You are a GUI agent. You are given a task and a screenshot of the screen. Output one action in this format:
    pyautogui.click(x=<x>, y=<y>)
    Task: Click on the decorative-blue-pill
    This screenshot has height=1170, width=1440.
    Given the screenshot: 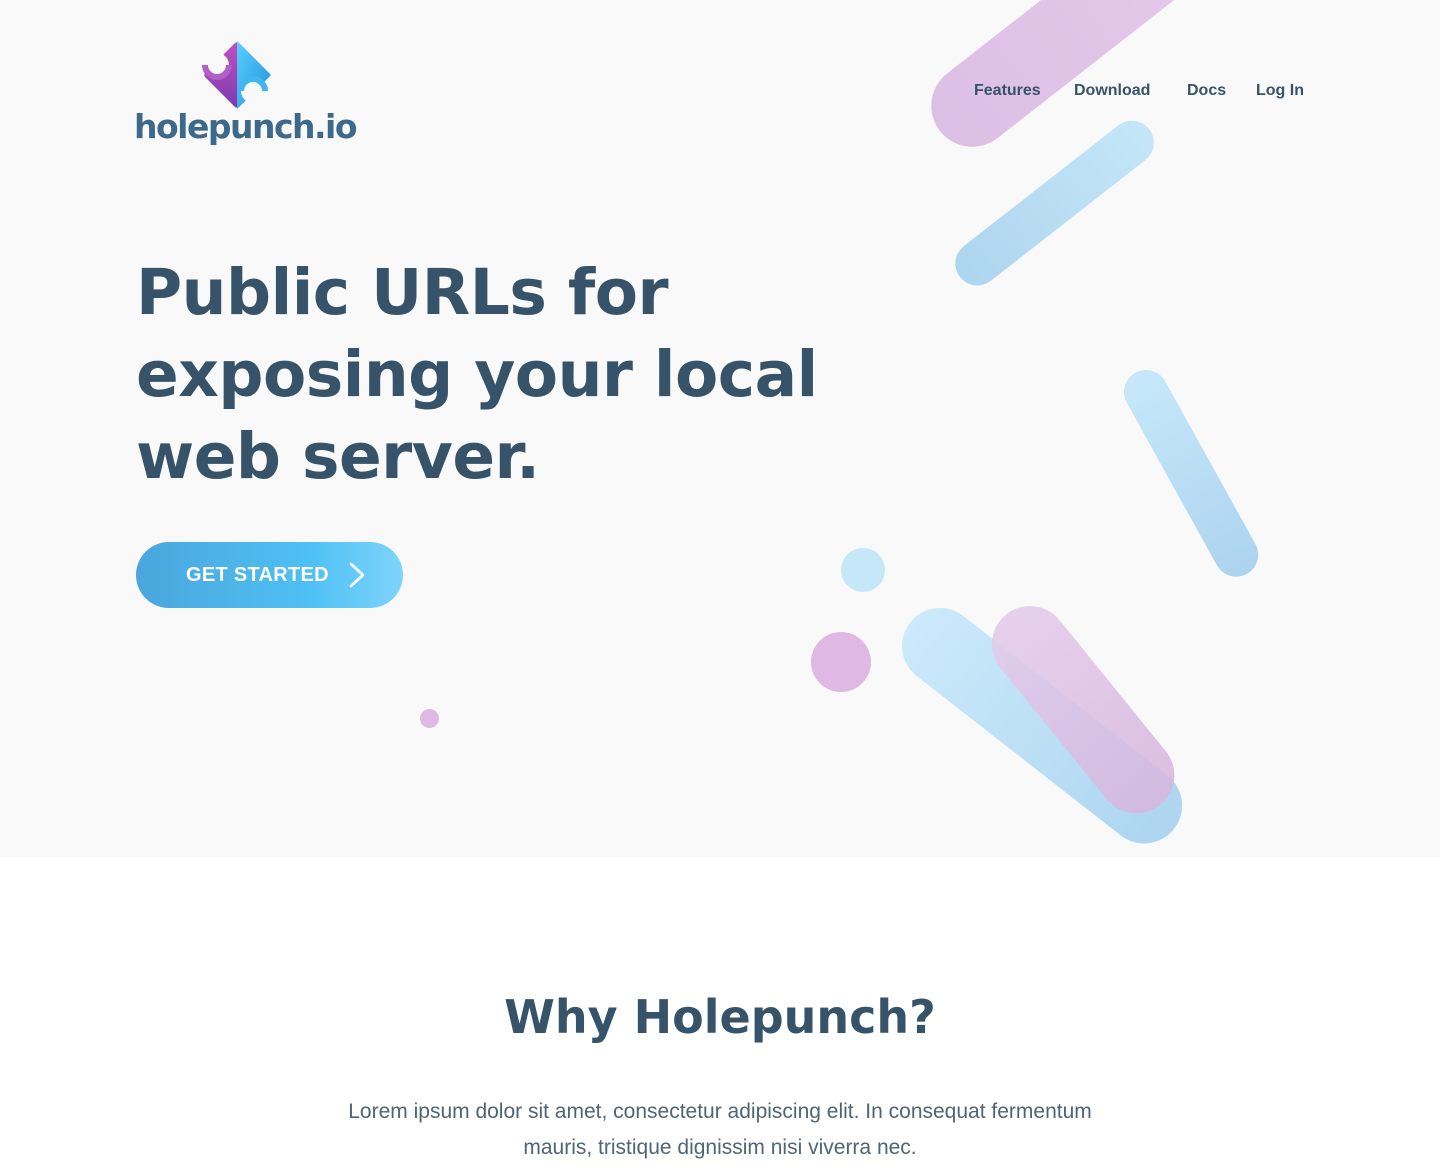 What is the action you would take?
    pyautogui.click(x=1191, y=473)
    